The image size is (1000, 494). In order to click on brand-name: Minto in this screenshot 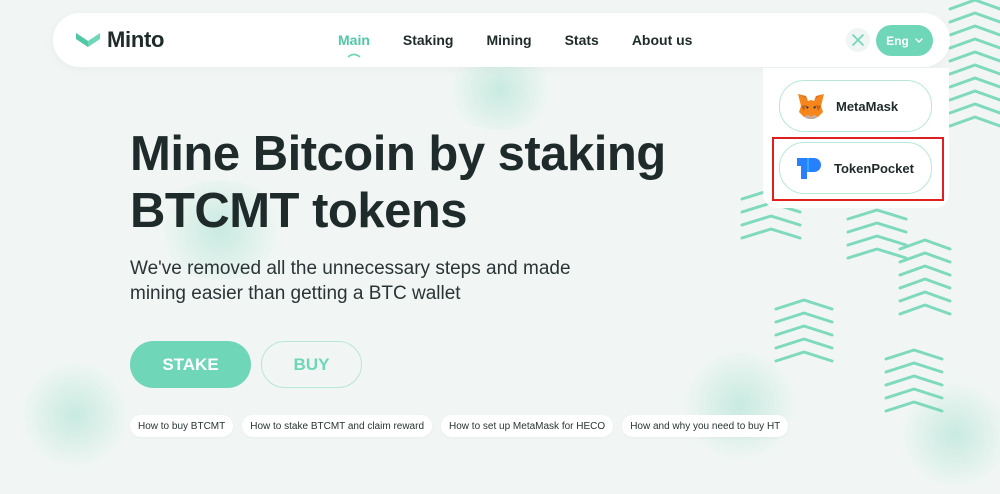, I will do `click(136, 39)`.